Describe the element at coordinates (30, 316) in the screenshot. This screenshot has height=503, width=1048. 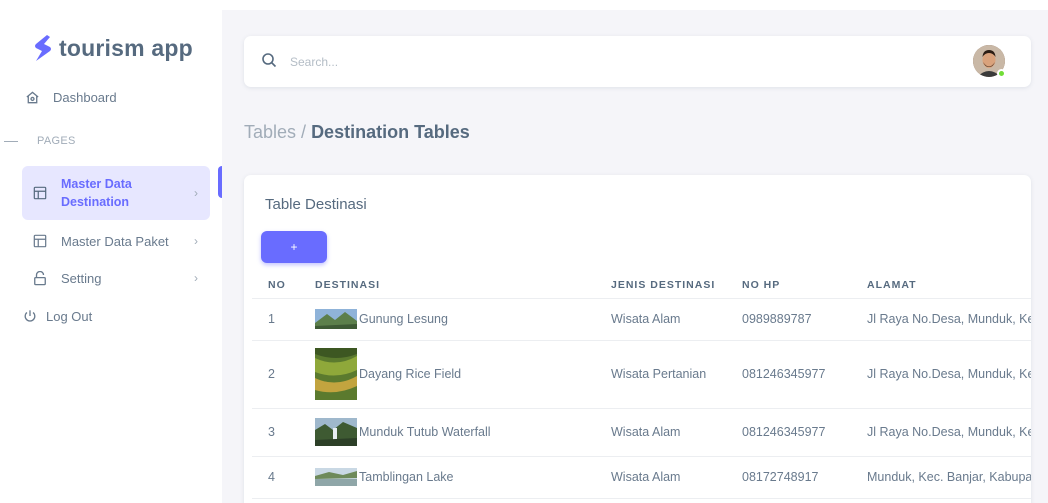
I see `power-icon` at that location.